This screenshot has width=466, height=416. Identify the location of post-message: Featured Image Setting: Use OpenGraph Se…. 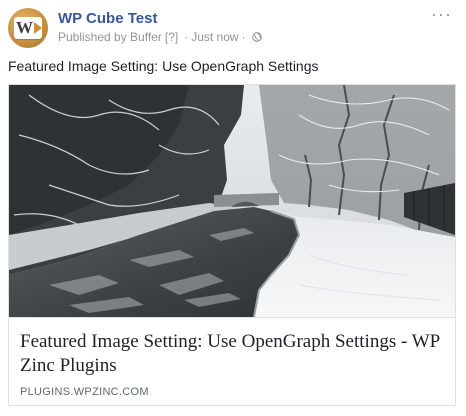
(163, 66).